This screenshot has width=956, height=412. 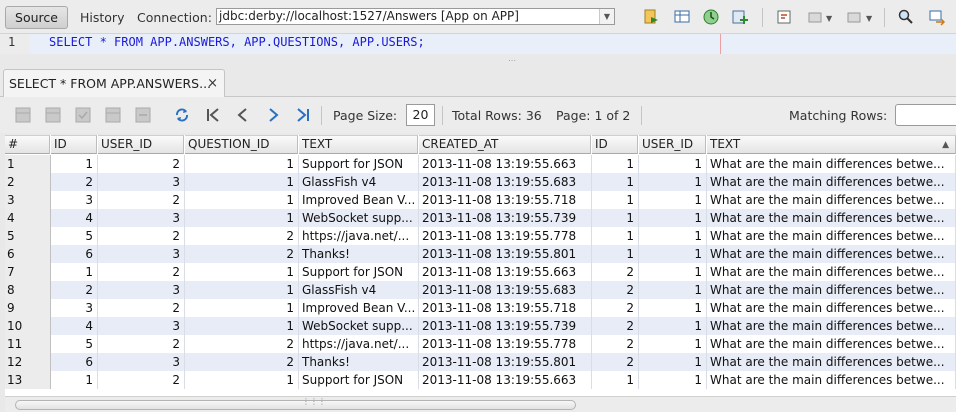 I want to click on add-icon, so click(x=740, y=17).